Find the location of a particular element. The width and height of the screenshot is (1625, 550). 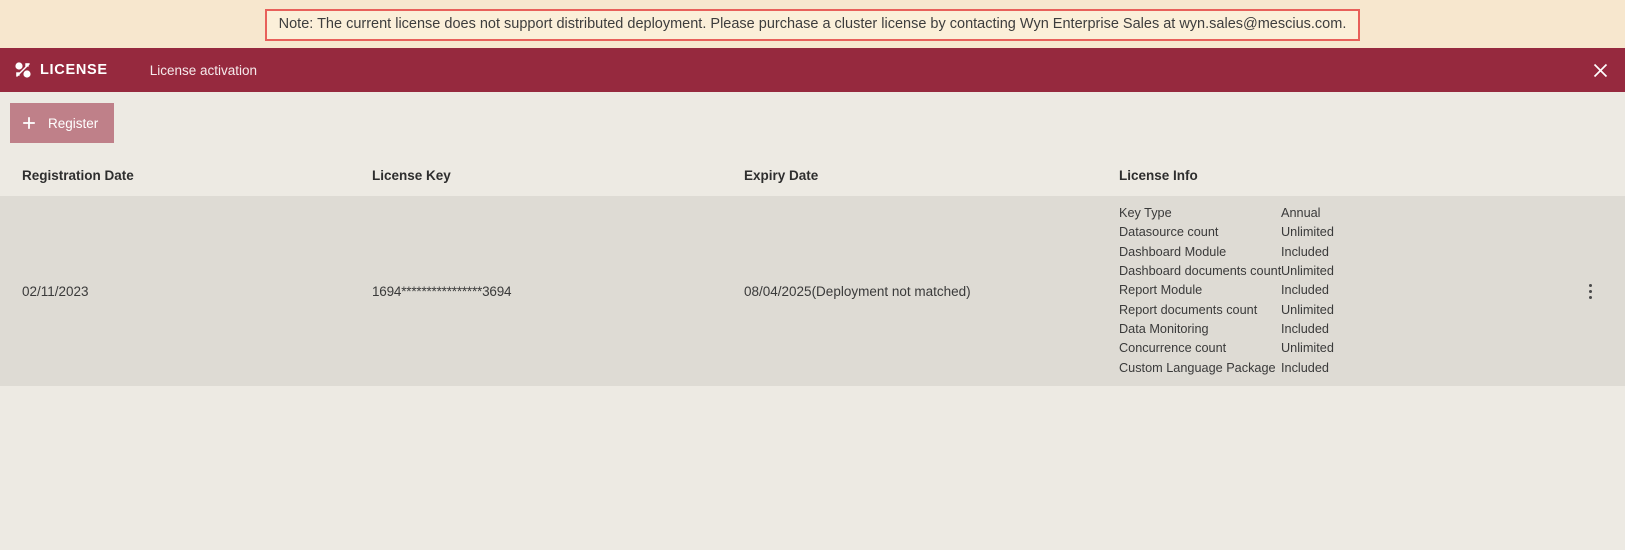

license-info-label: Report documents count is located at coordinates (1188, 309).